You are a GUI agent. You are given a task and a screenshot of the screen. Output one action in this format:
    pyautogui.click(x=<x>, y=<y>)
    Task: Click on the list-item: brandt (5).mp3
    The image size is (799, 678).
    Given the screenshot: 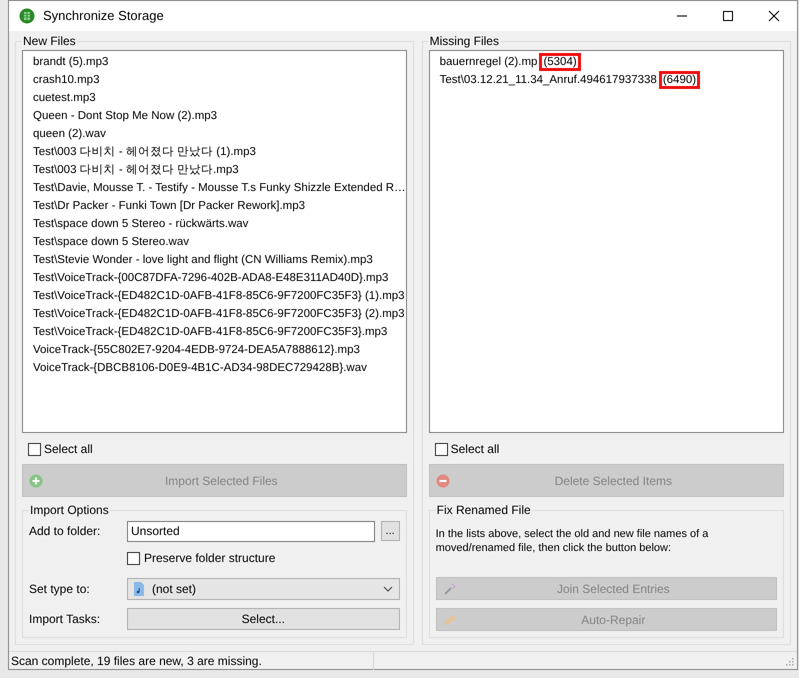 What is the action you would take?
    pyautogui.click(x=214, y=62)
    